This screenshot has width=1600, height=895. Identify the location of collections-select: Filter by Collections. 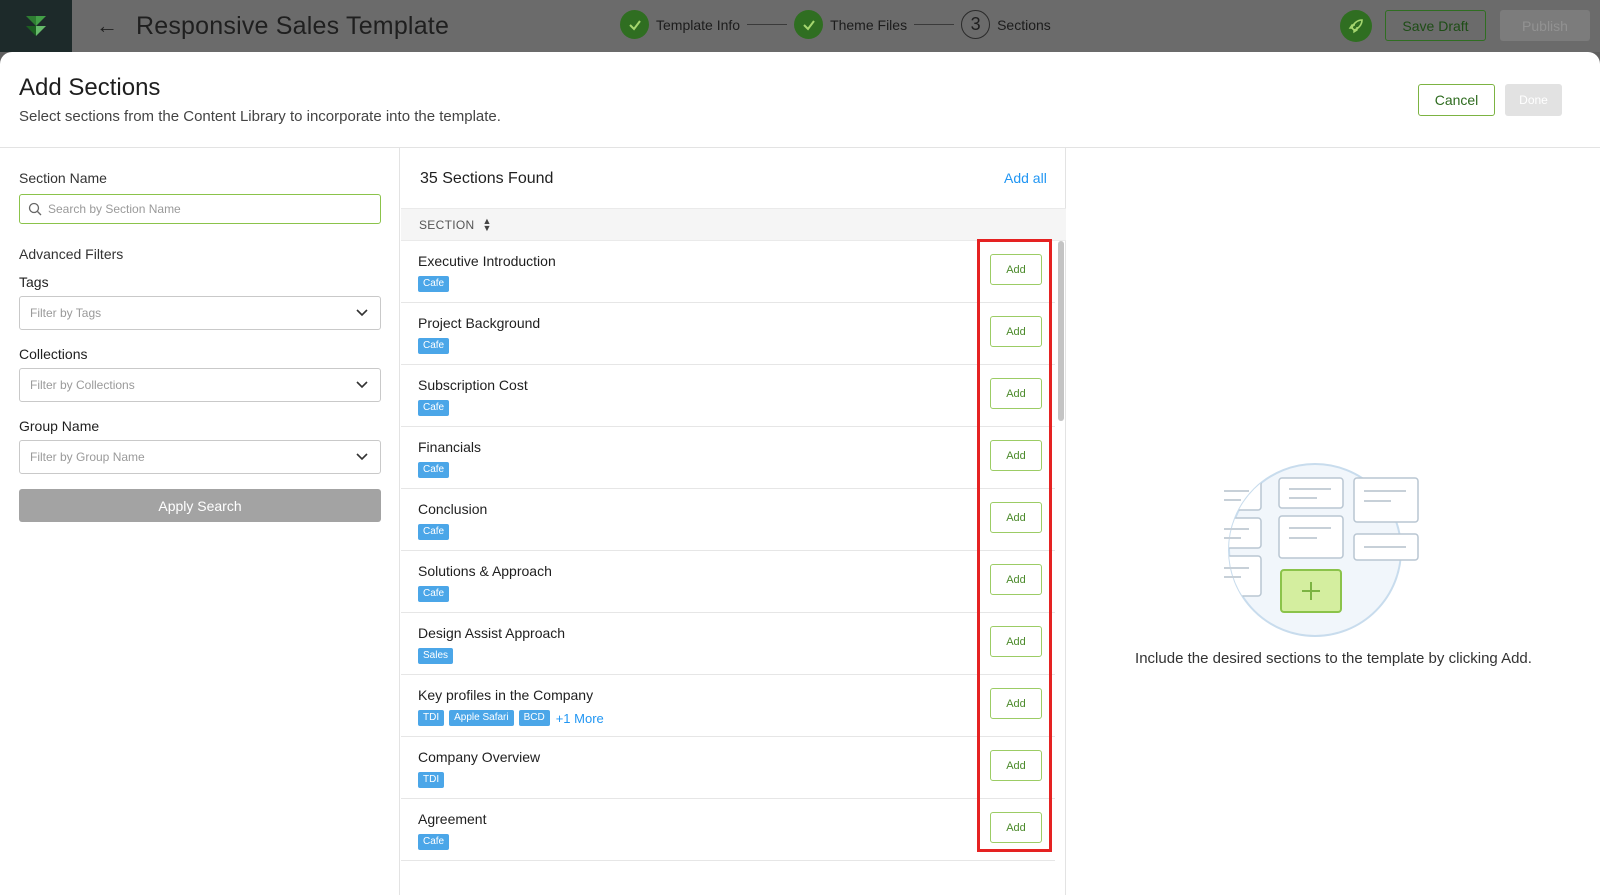
(200, 385).